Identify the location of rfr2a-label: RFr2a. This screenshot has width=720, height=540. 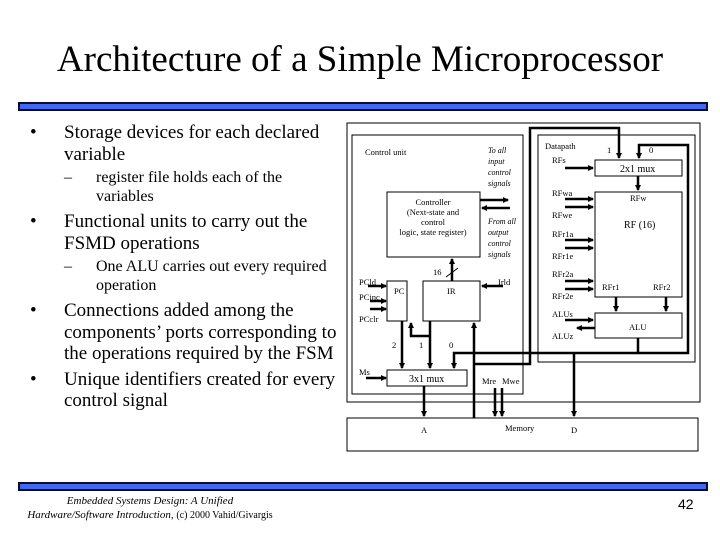
(562, 274).